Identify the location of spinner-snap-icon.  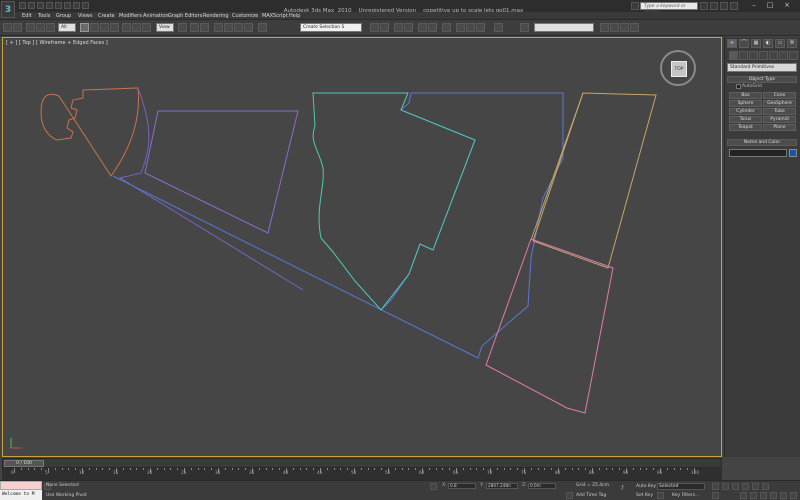
(248, 27).